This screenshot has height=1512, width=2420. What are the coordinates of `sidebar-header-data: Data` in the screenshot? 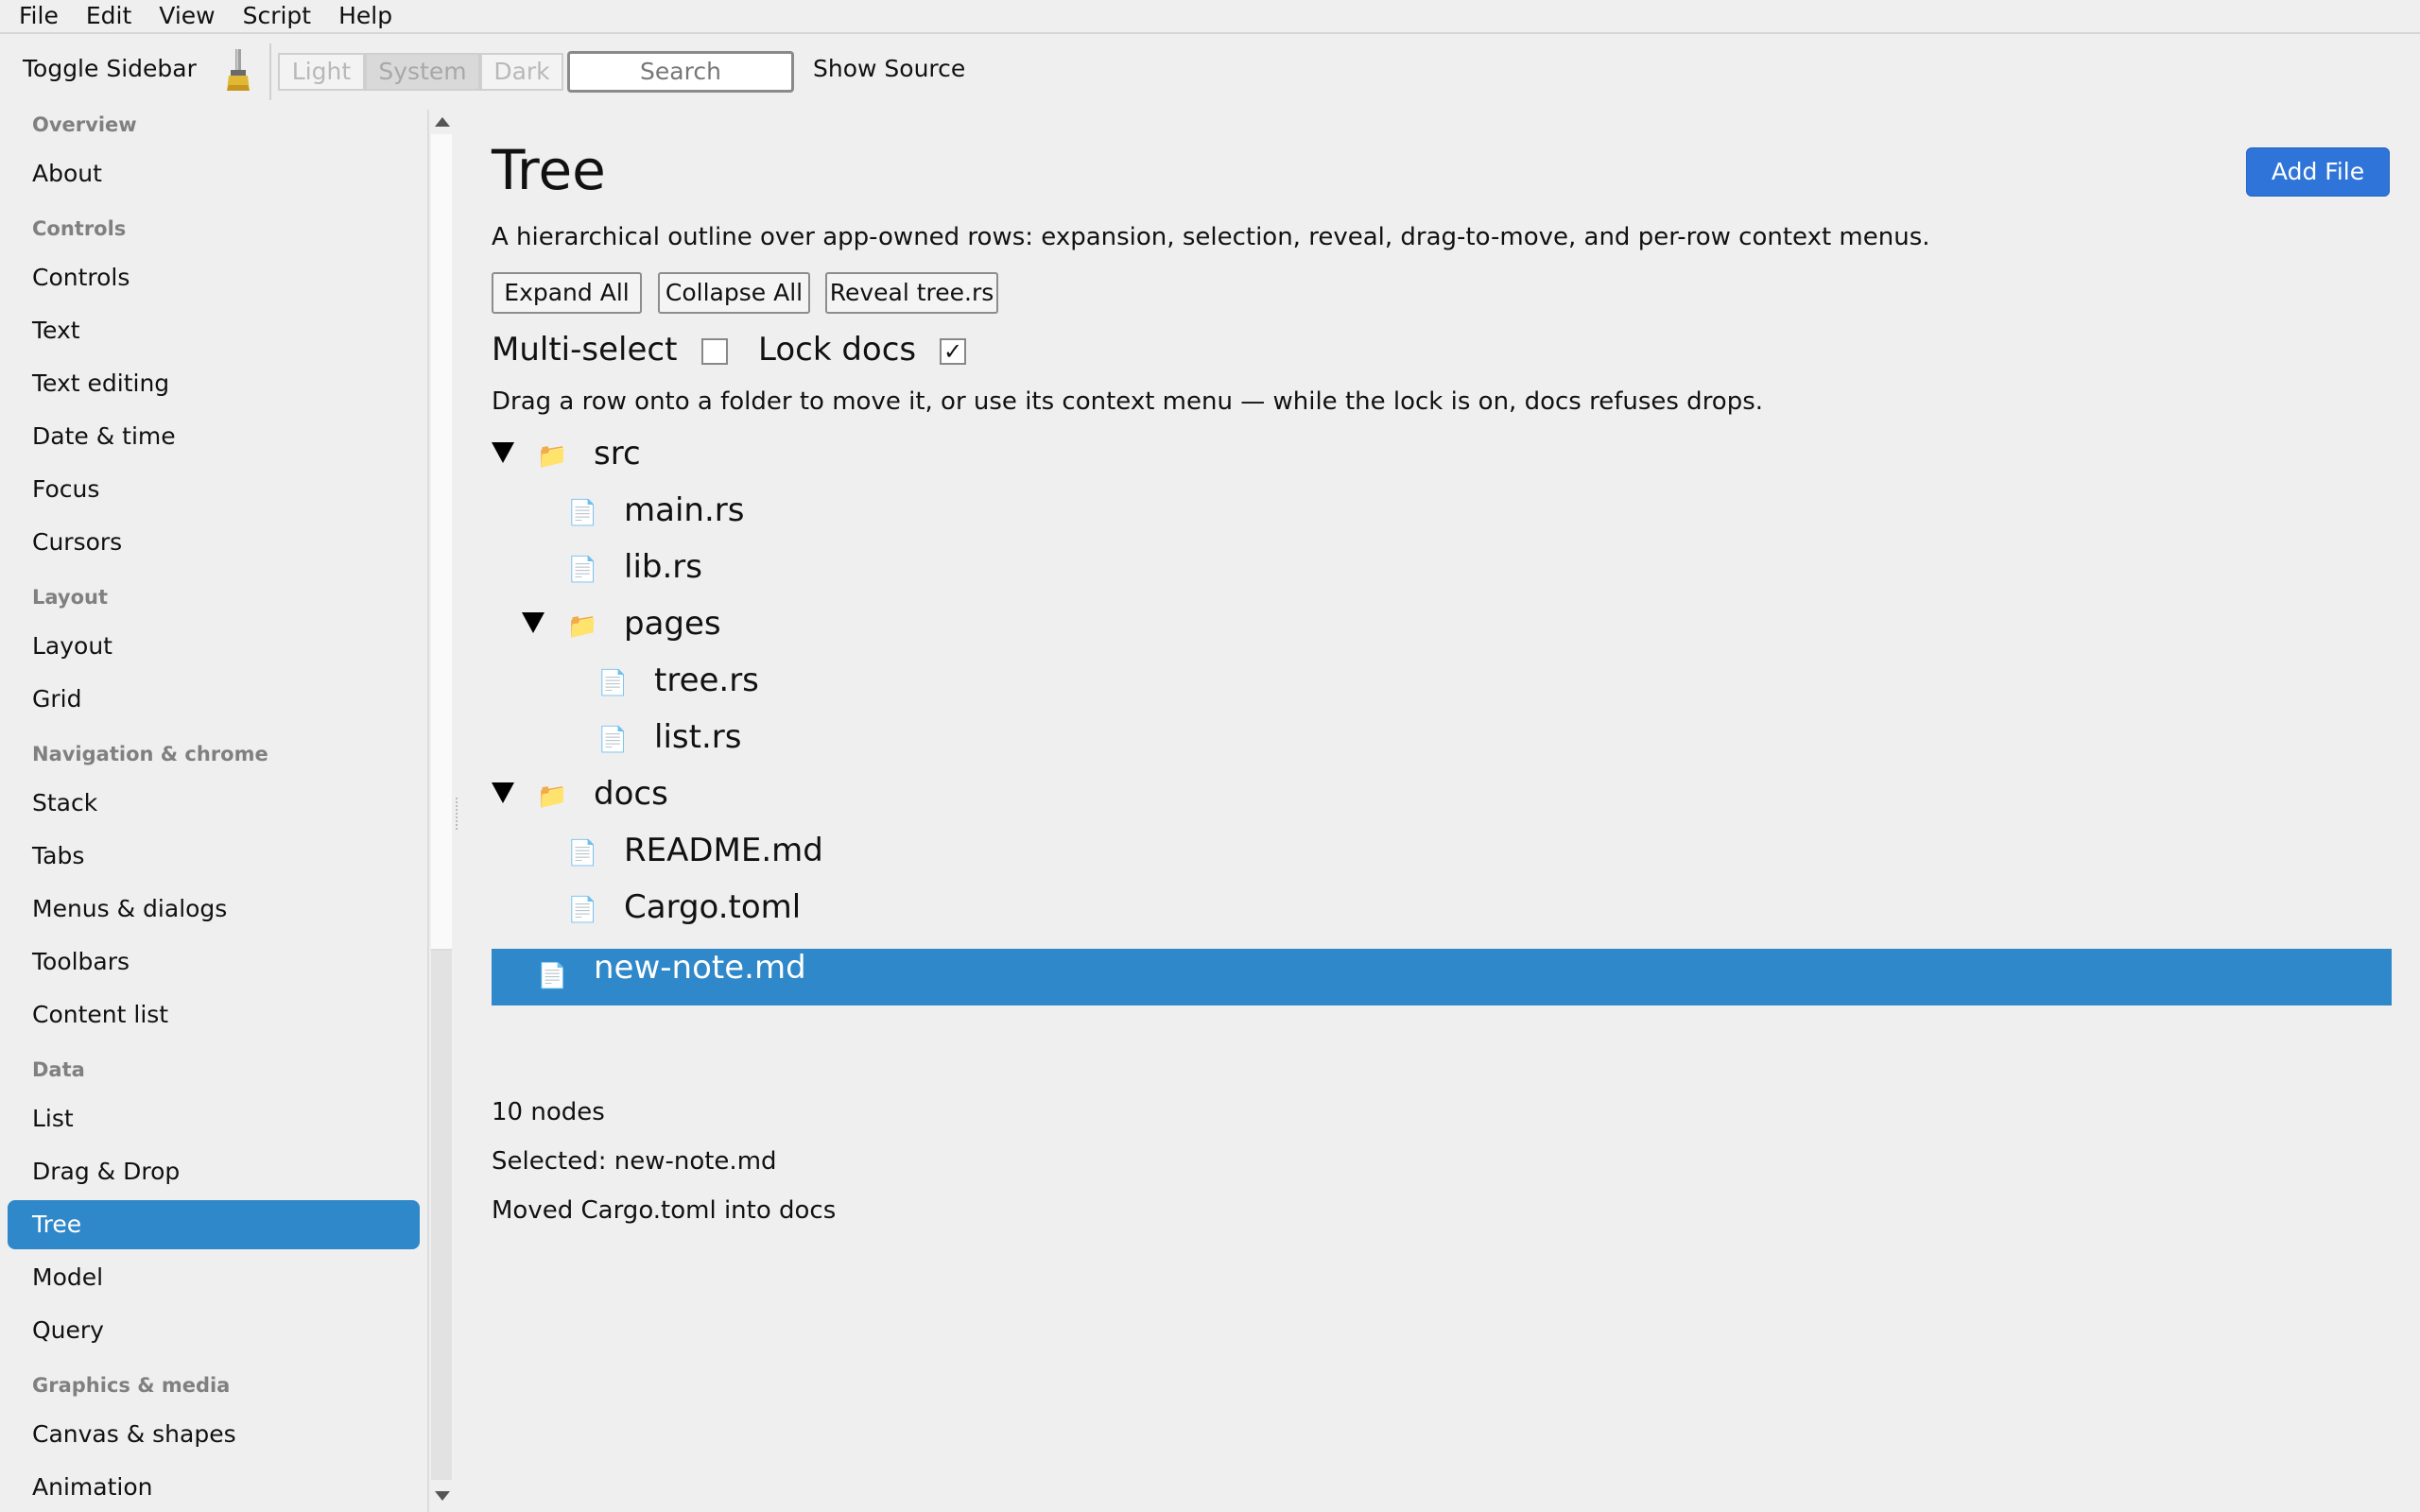 It's located at (58, 1069).